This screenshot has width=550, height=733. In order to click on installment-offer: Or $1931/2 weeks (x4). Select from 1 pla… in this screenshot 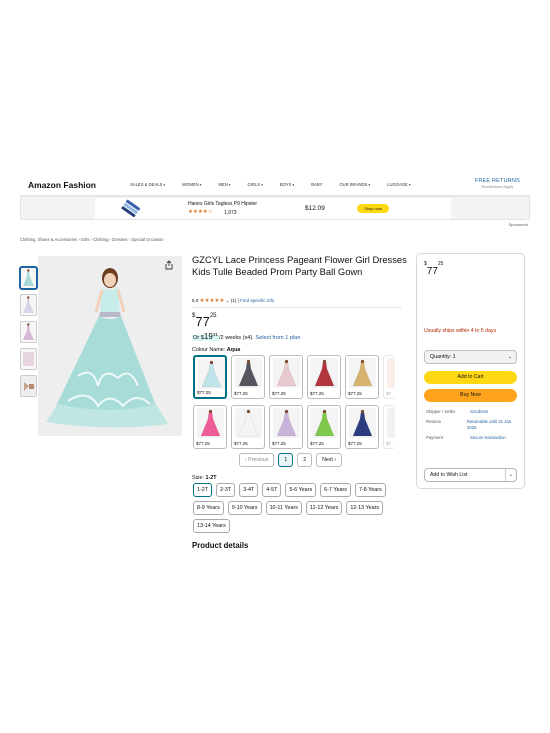, I will do `click(246, 336)`.